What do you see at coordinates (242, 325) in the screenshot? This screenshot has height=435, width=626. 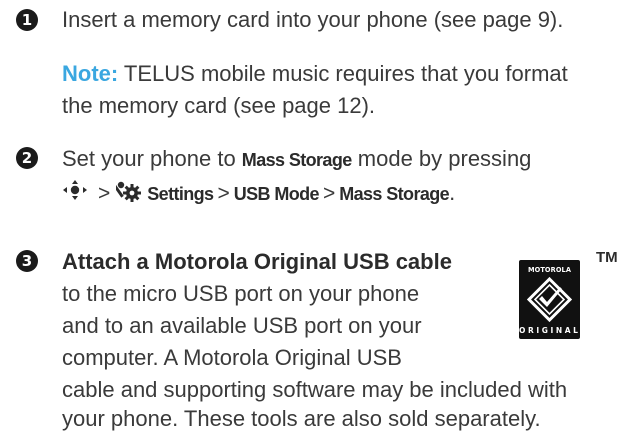 I see `step3-line3: and to an available USB port on your` at bounding box center [242, 325].